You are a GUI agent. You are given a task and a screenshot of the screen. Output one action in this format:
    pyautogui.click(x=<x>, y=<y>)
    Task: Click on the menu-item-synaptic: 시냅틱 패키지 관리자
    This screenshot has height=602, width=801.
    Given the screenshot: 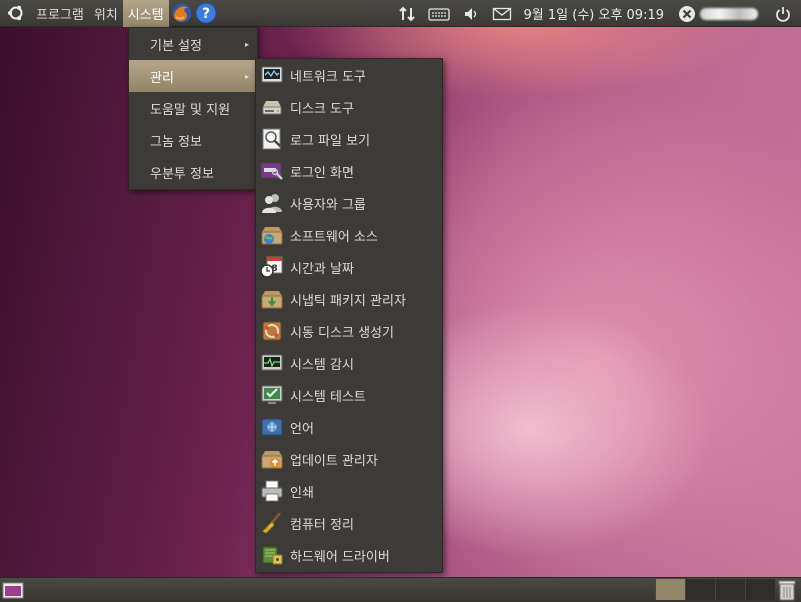 What is the action you would take?
    pyautogui.click(x=349, y=299)
    